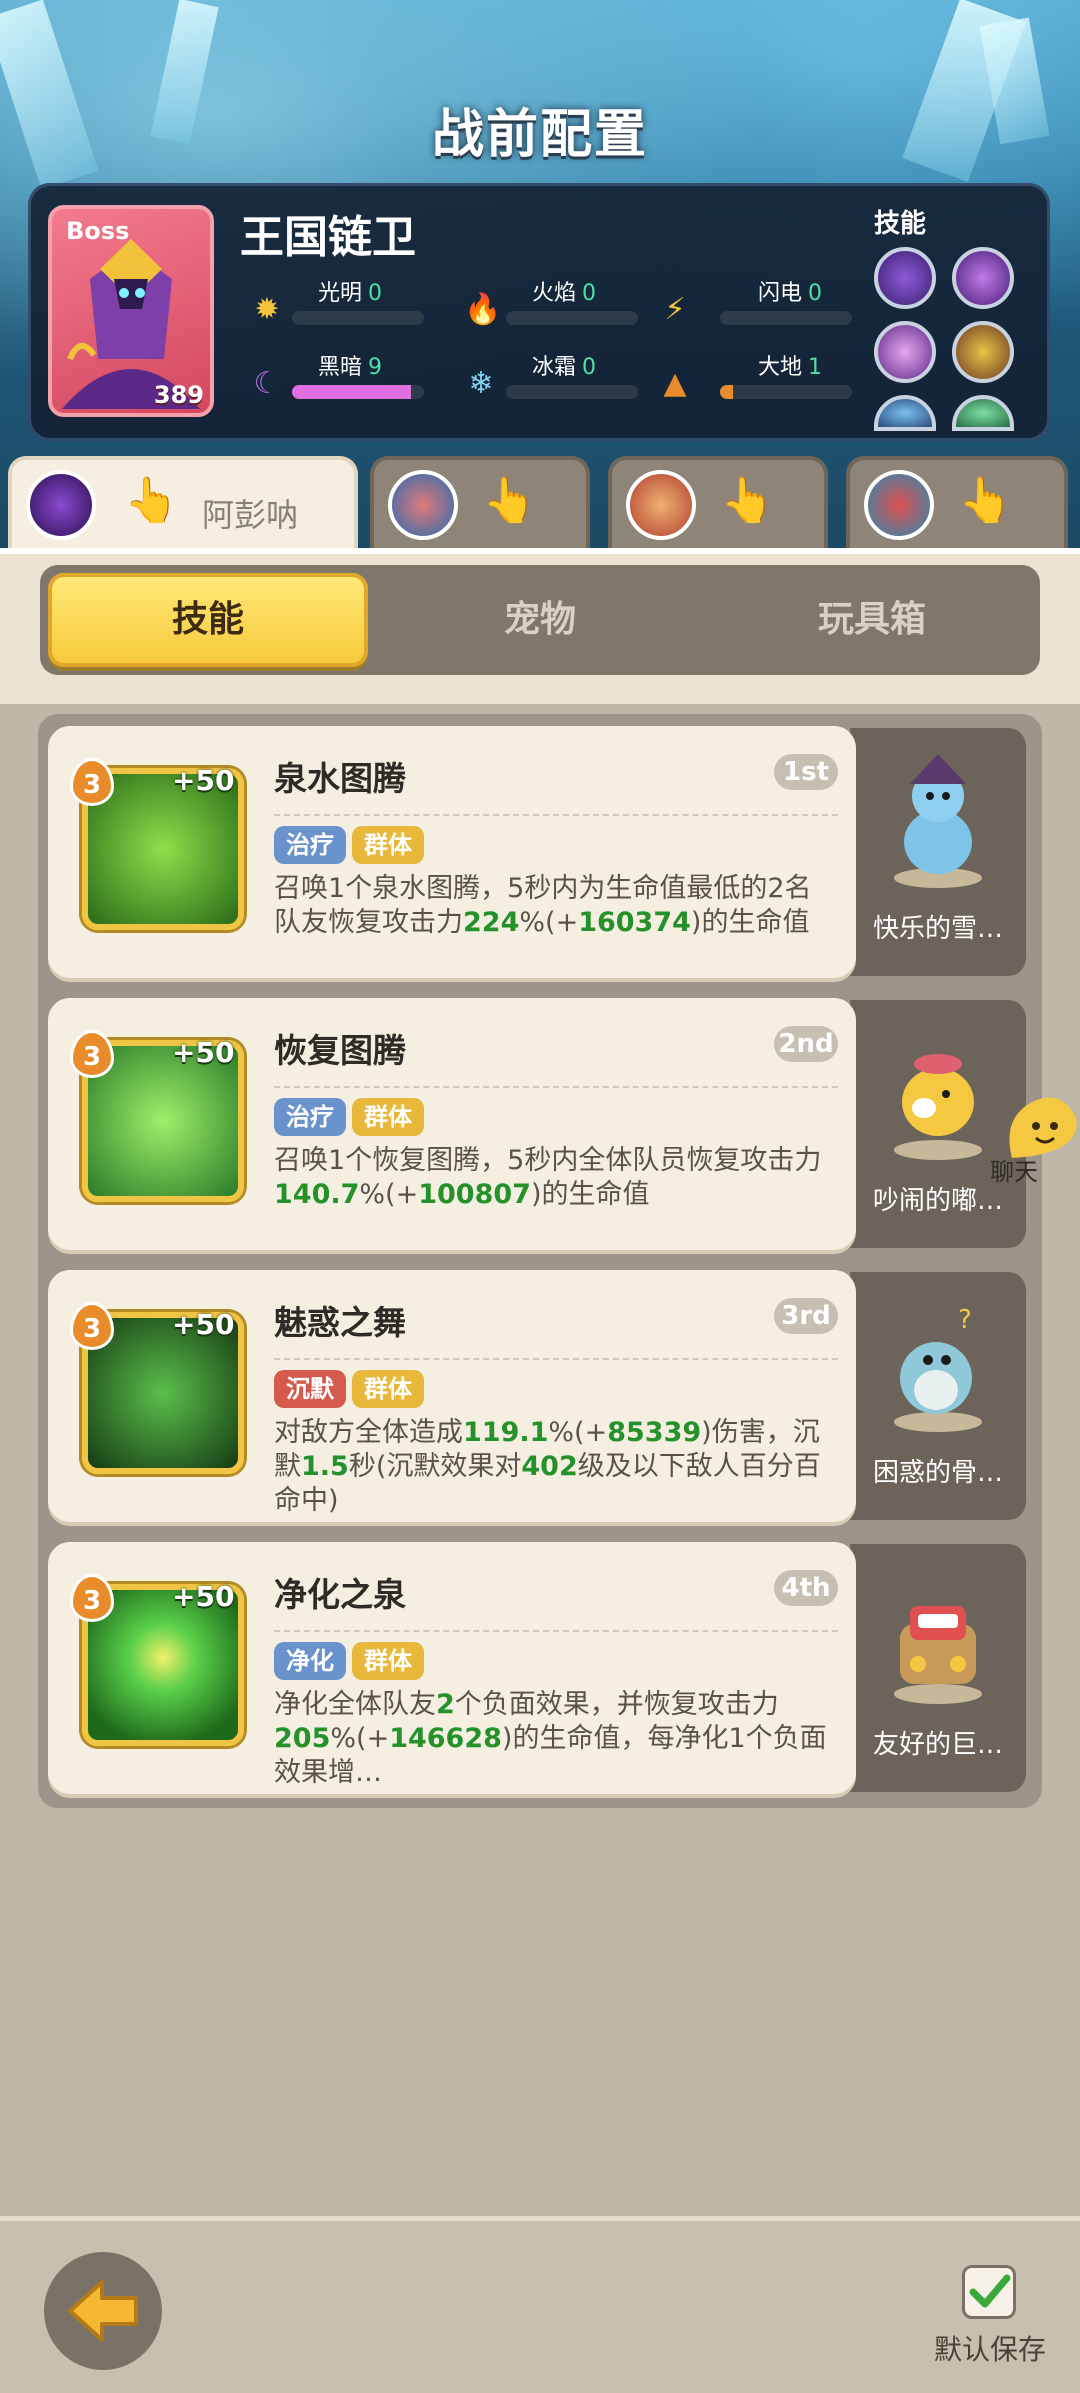  Describe the element at coordinates (564, 301) in the screenshot. I see `element-fire: 🔥 火焰 0` at that location.